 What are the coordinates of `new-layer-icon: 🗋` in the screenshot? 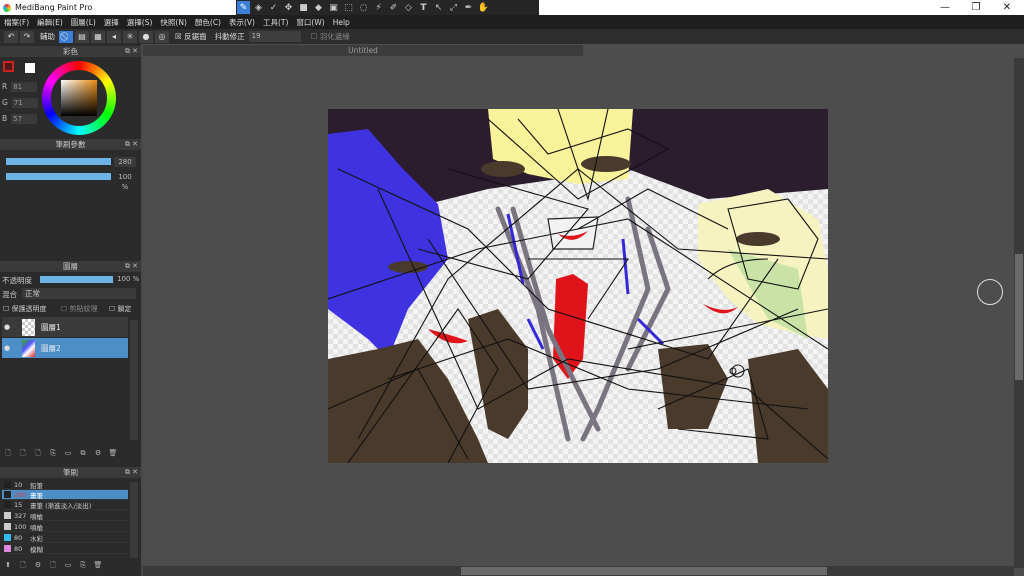 It's located at (8, 454).